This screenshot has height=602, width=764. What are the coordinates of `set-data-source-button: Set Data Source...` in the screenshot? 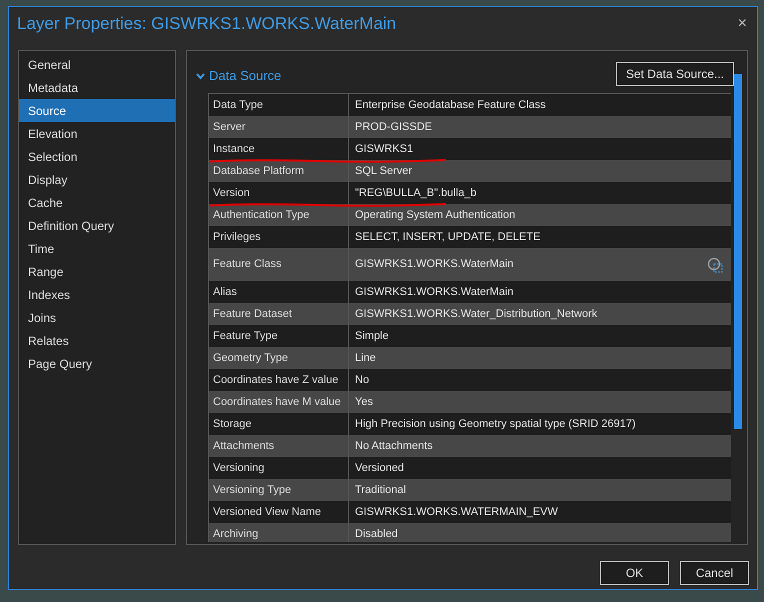 It's located at (675, 74).